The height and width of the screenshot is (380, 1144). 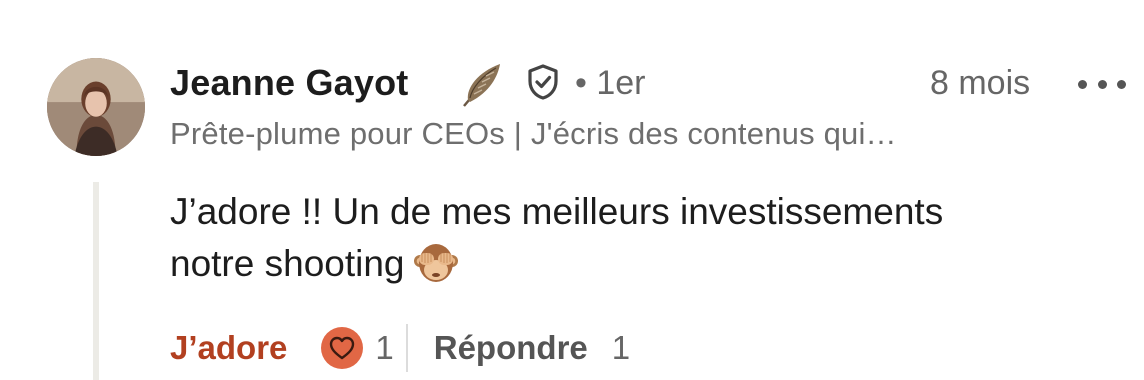 I want to click on avatar, so click(x=96, y=107).